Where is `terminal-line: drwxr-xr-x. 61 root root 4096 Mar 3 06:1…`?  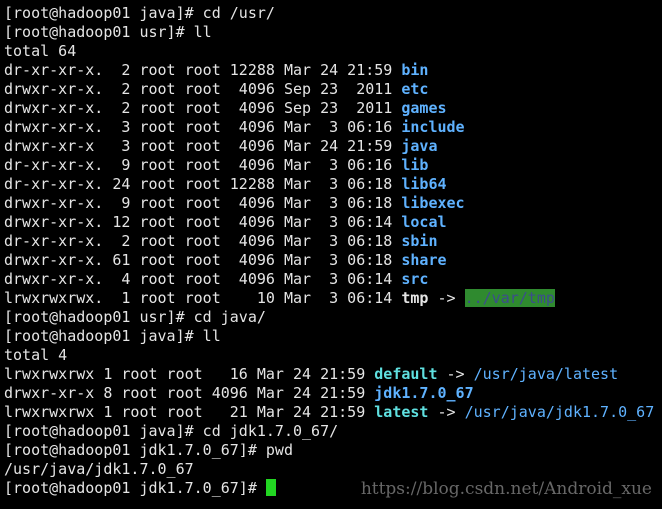
terminal-line: drwxr-xr-x. 61 root root 4096 Mar 3 06:1… is located at coordinates (333, 260).